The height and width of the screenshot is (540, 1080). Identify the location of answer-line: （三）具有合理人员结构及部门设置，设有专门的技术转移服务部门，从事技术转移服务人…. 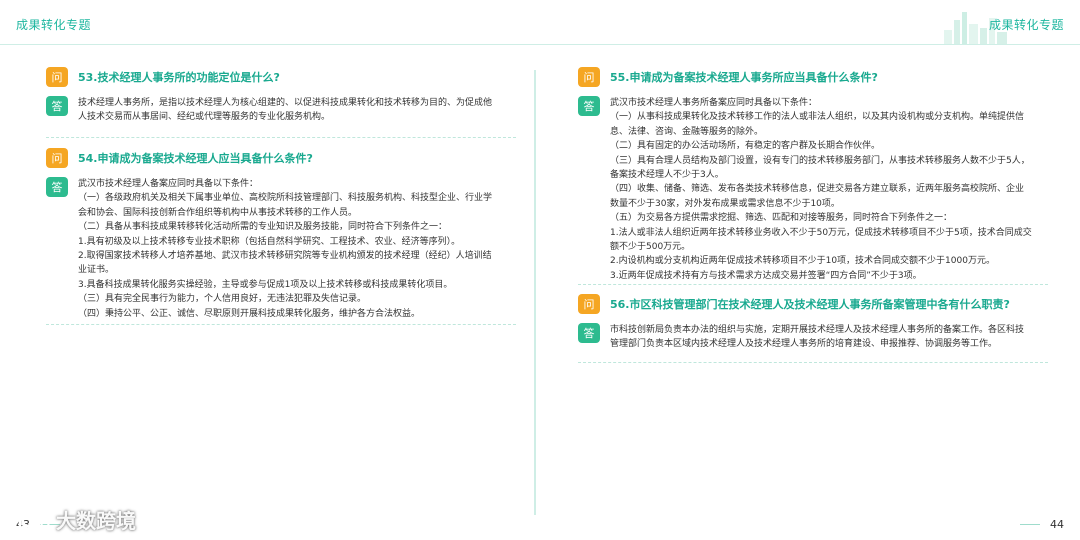
(820, 160).